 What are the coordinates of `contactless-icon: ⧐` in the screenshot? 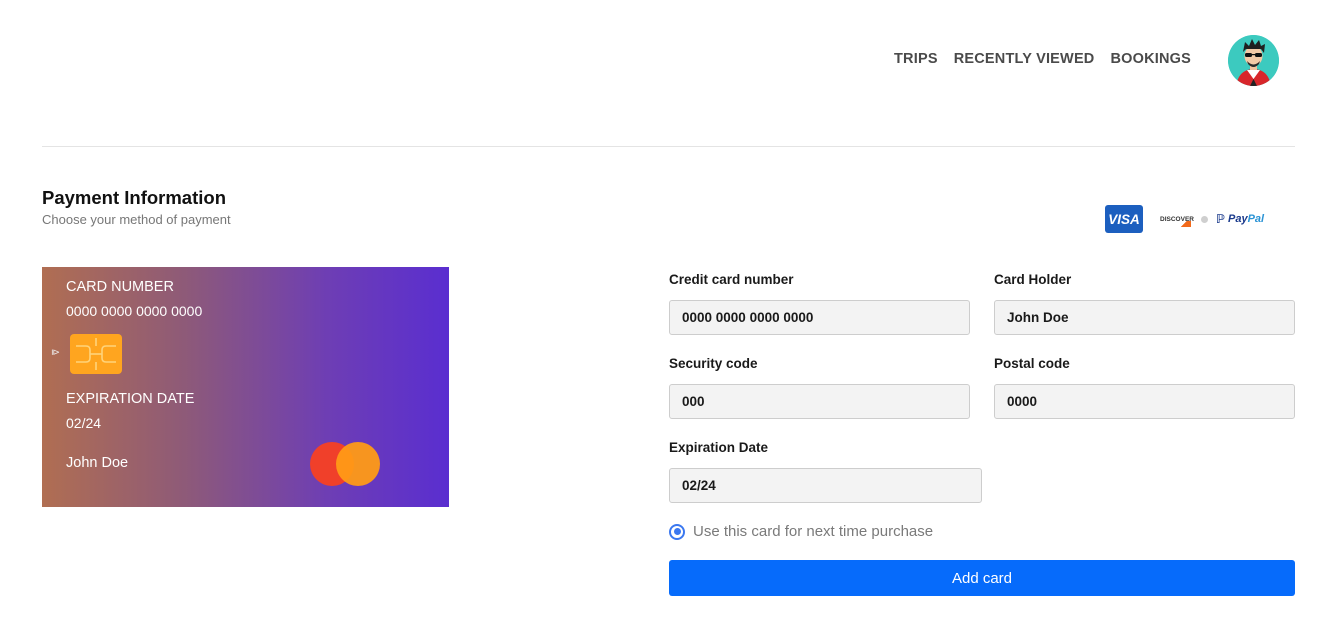 It's located at (55, 352).